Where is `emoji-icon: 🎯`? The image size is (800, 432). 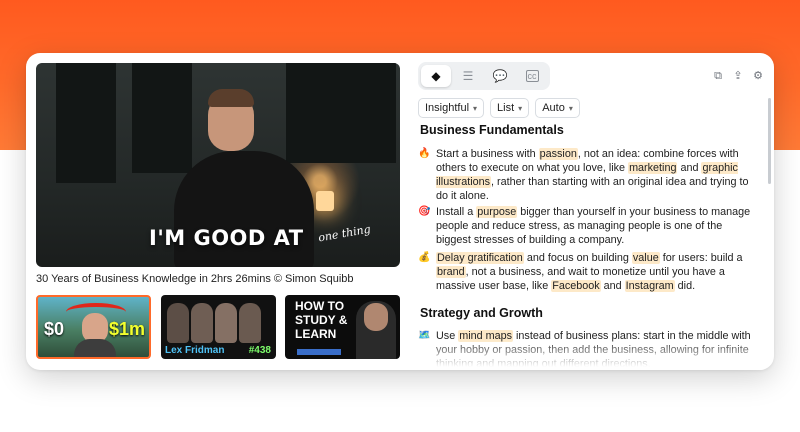
emoji-icon: 🎯 is located at coordinates (424, 211).